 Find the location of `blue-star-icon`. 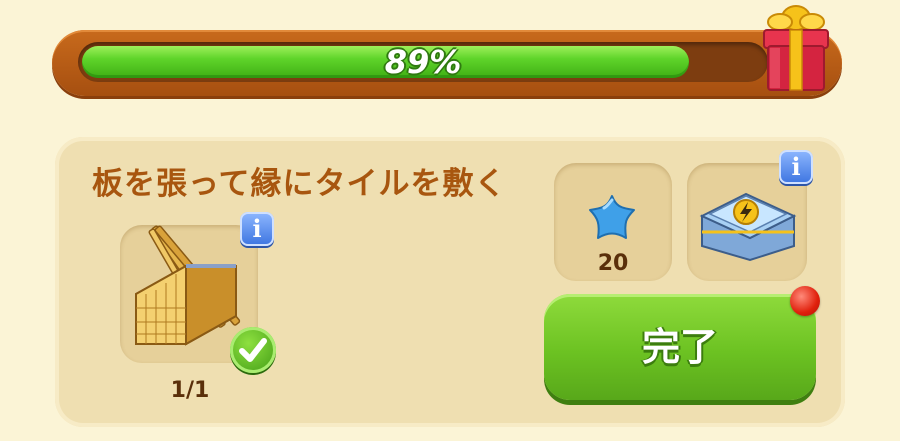

blue-star-icon is located at coordinates (612, 217).